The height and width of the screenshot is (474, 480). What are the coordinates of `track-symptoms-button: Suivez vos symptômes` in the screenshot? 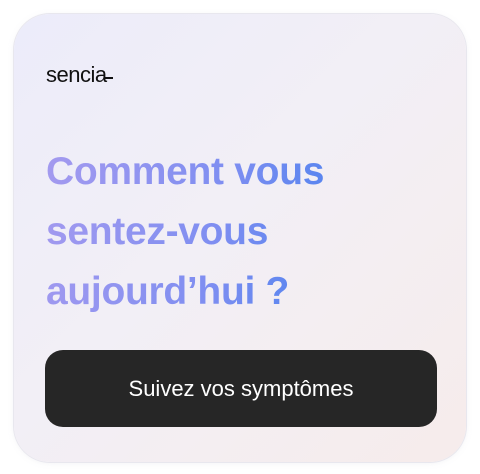 It's located at (241, 388).